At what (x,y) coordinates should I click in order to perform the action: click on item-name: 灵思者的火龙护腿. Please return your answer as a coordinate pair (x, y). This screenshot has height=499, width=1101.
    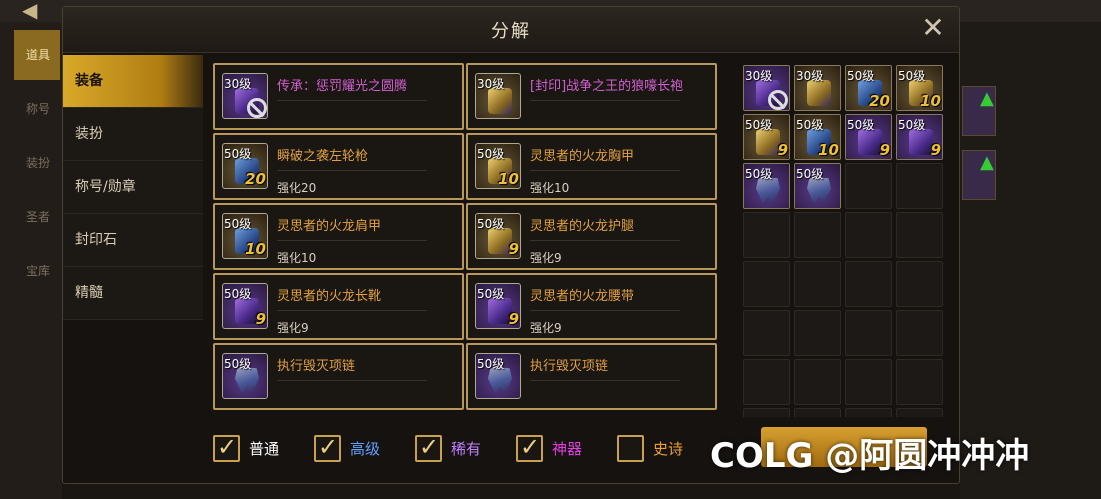
    Looking at the image, I should click on (582, 226).